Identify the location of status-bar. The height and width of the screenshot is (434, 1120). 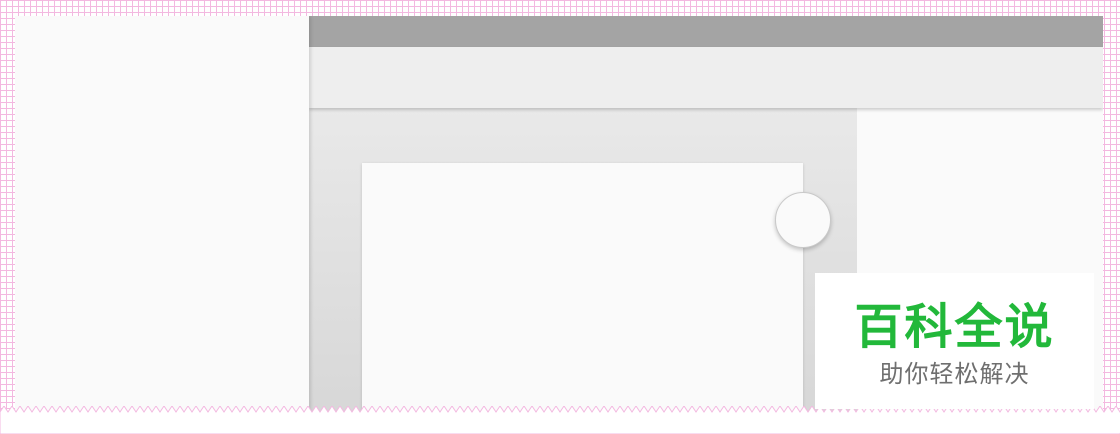
(706, 31).